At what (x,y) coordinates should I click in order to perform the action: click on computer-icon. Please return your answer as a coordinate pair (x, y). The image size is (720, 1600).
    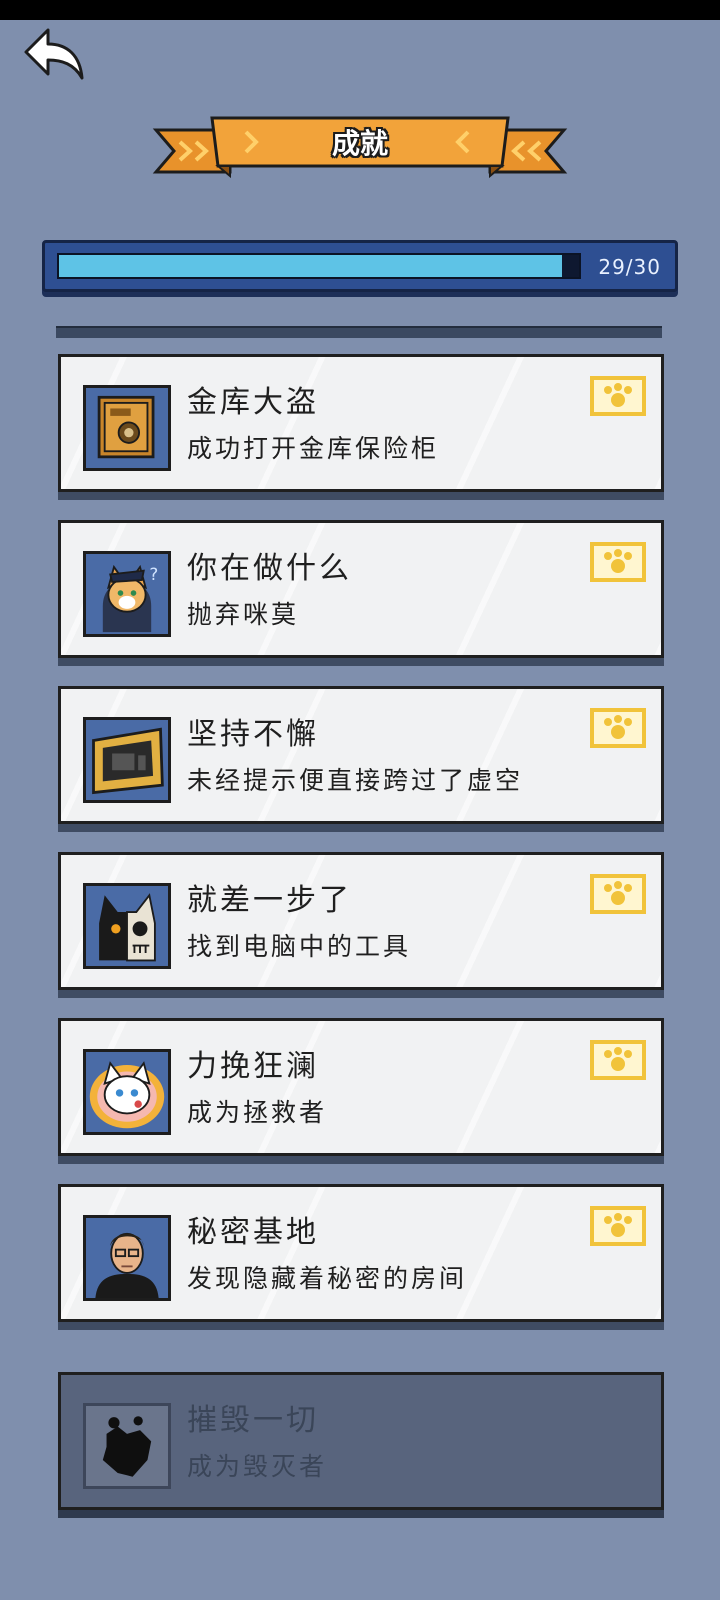
    Looking at the image, I should click on (128, 761).